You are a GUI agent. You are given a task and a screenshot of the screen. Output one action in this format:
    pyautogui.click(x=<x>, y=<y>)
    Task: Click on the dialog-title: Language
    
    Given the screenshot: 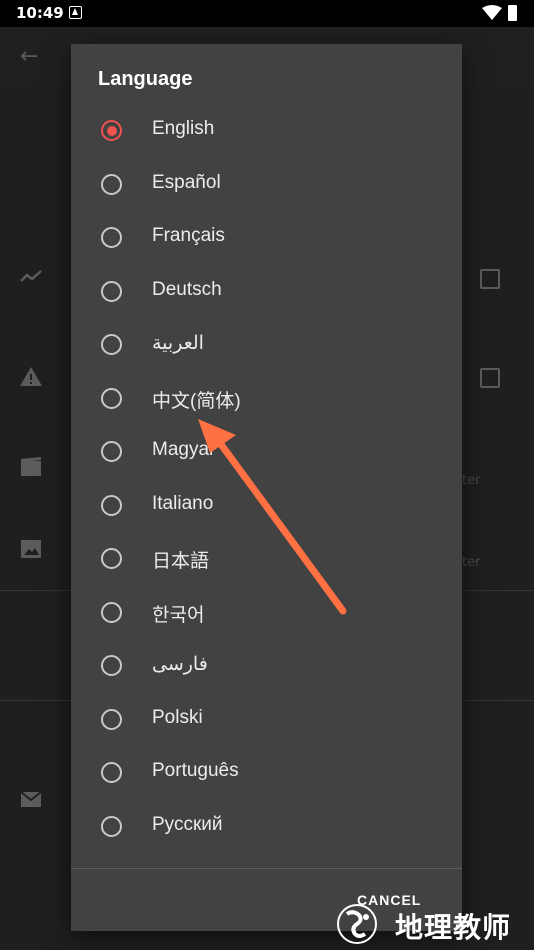 What is the action you would take?
    pyautogui.click(x=145, y=79)
    